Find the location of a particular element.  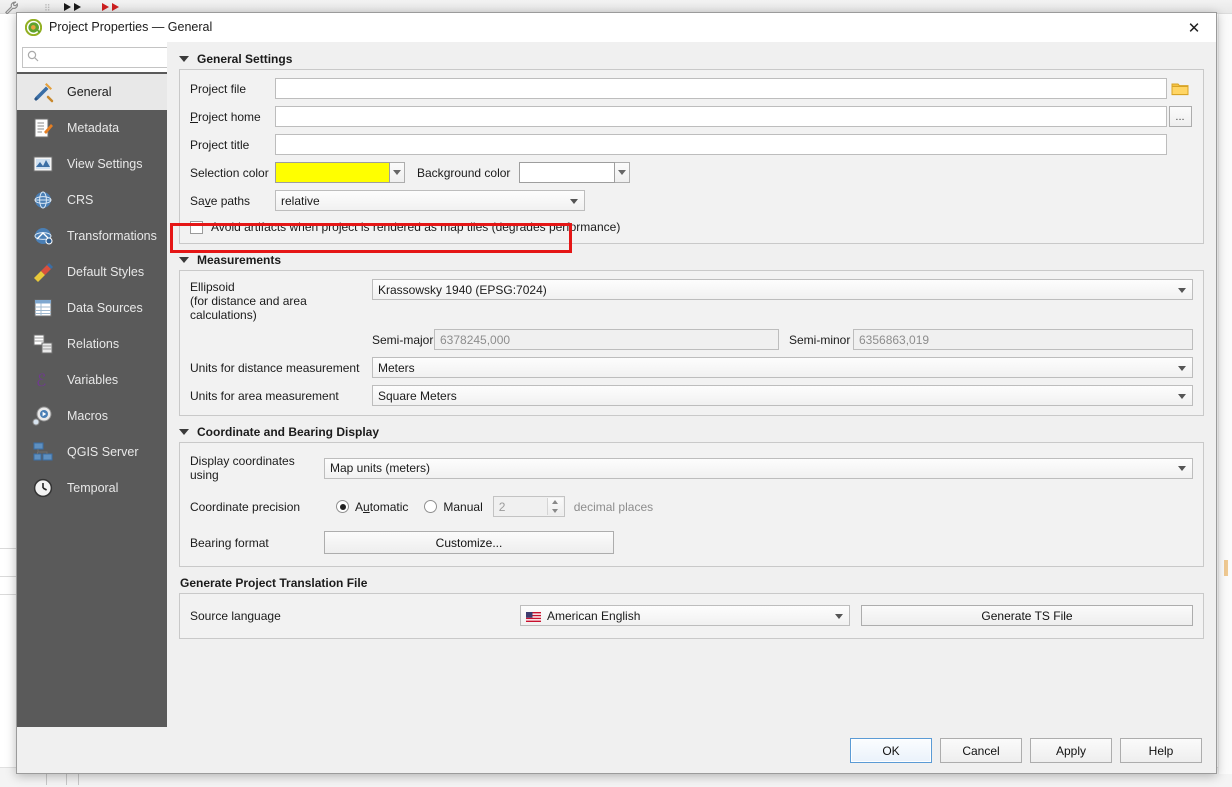

spinner-up-icon is located at coordinates (555, 502).